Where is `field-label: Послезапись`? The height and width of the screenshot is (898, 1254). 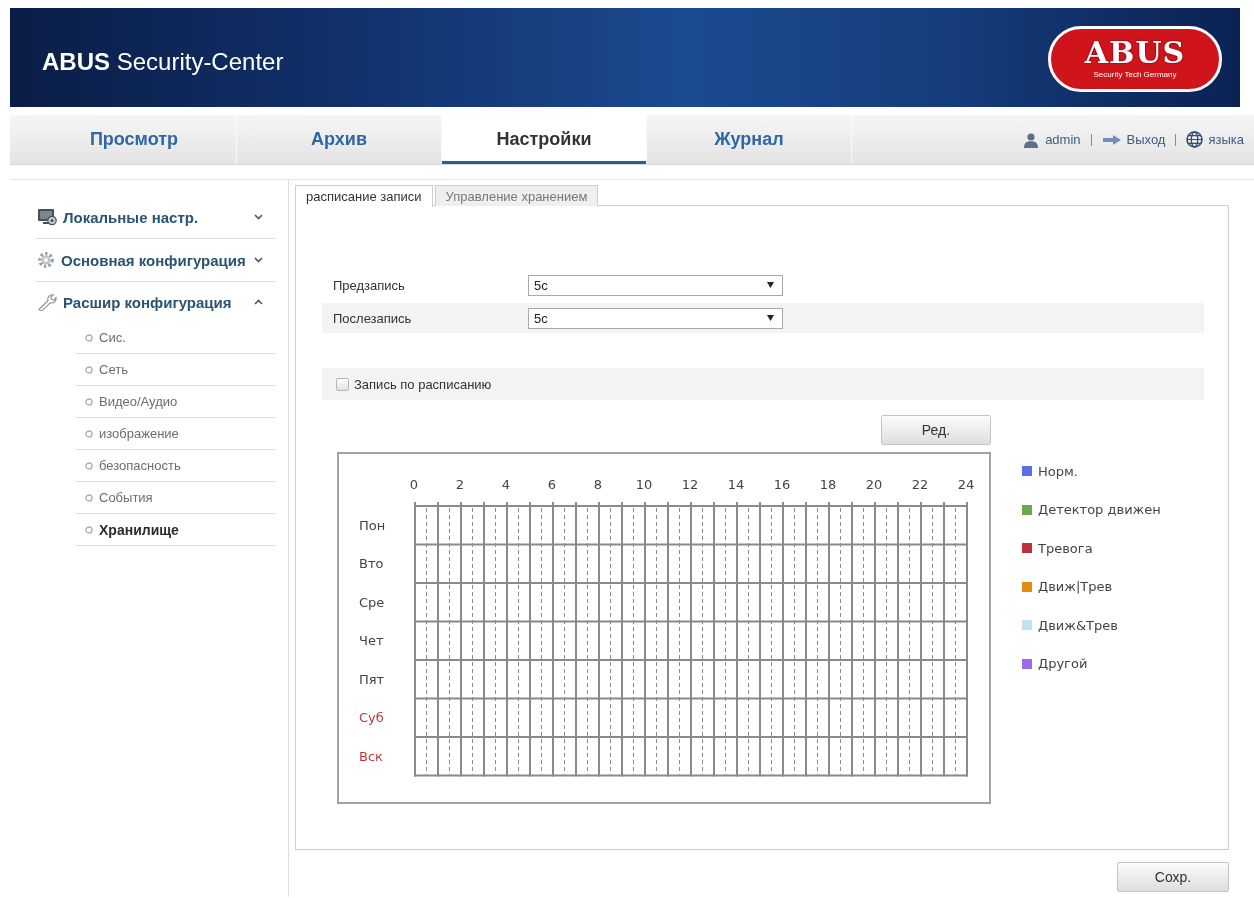 field-label: Послезапись is located at coordinates (373, 318).